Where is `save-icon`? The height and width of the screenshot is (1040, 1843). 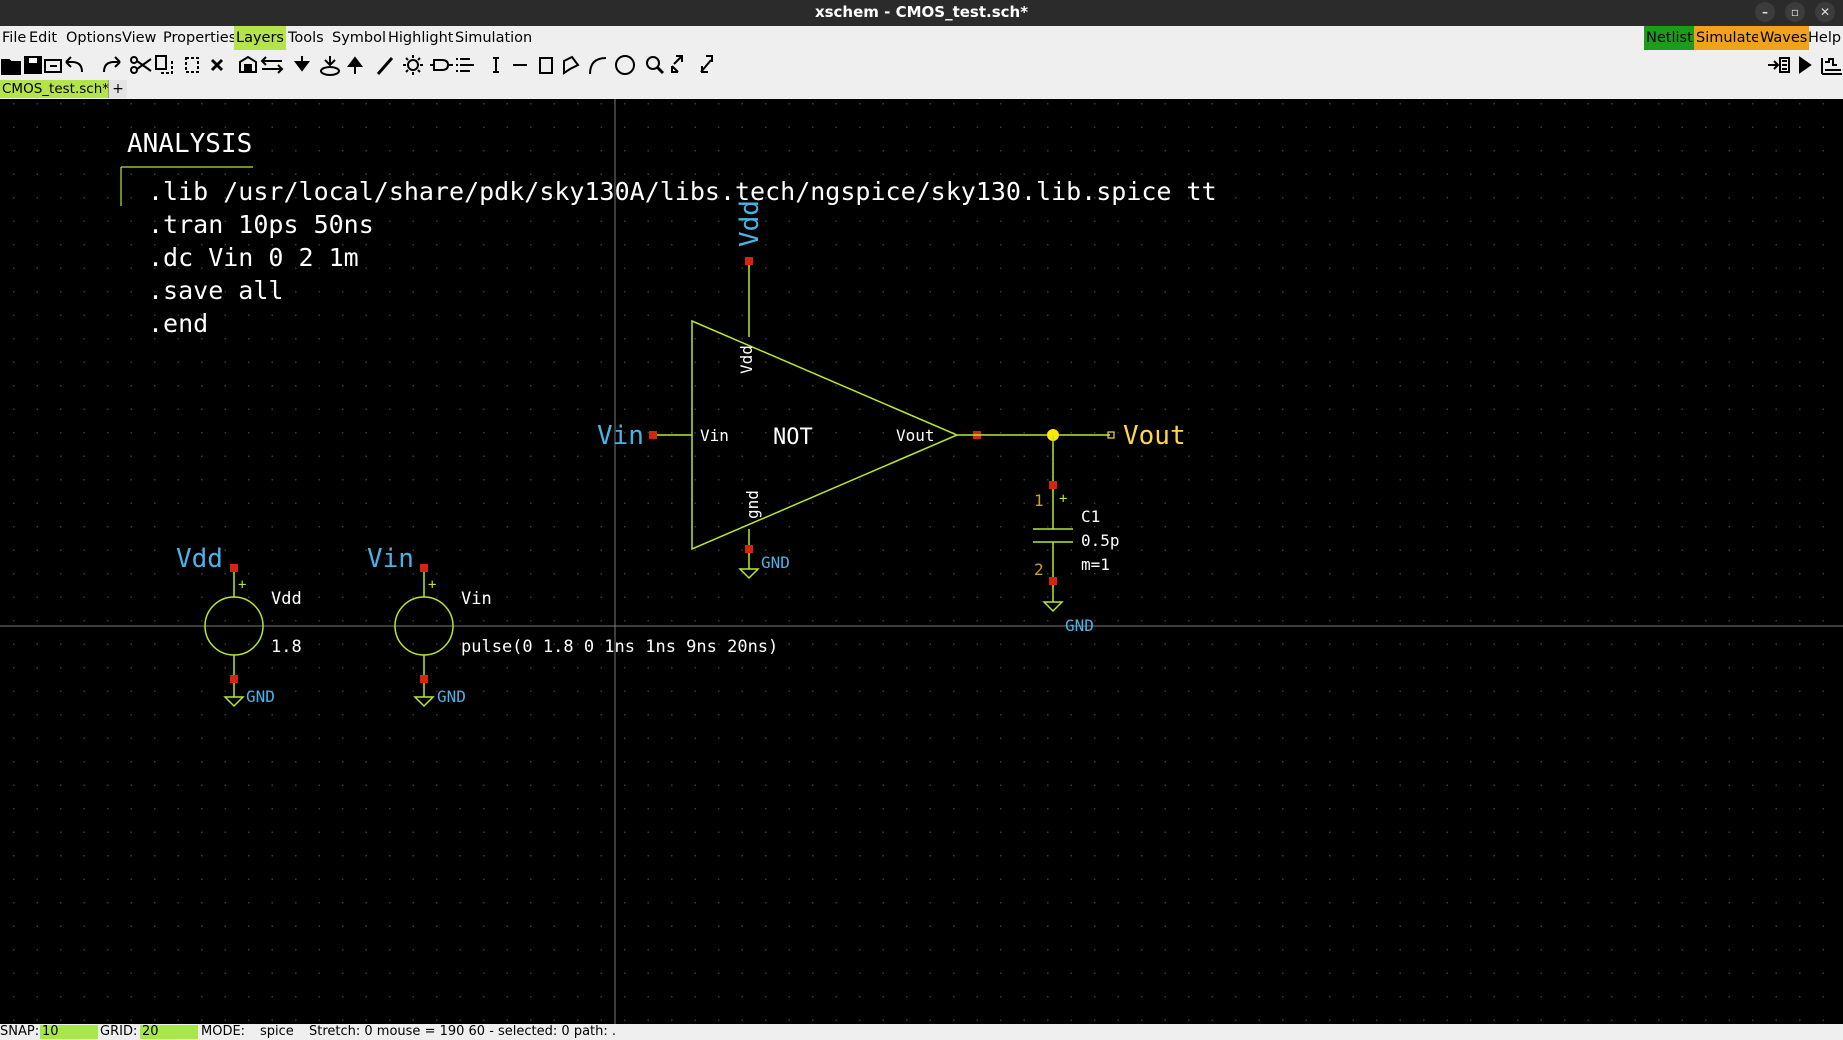 save-icon is located at coordinates (33, 65).